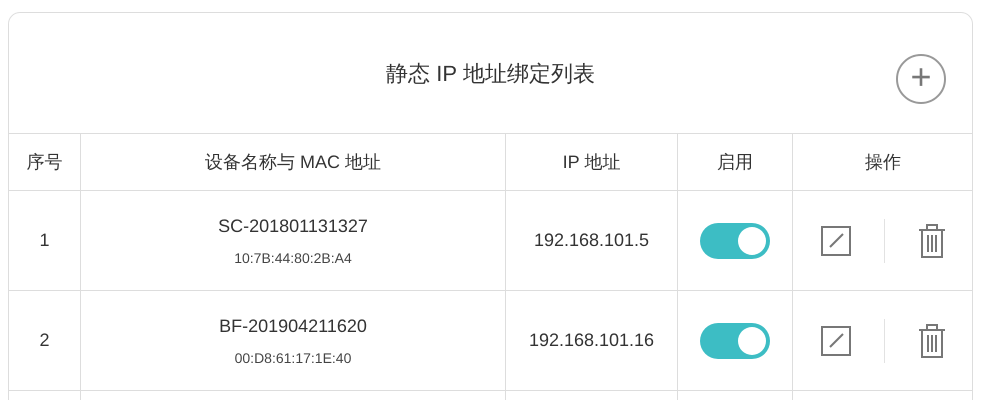 The height and width of the screenshot is (400, 981). I want to click on table-title: 静态 IP 地址绑定列表, so click(490, 74).